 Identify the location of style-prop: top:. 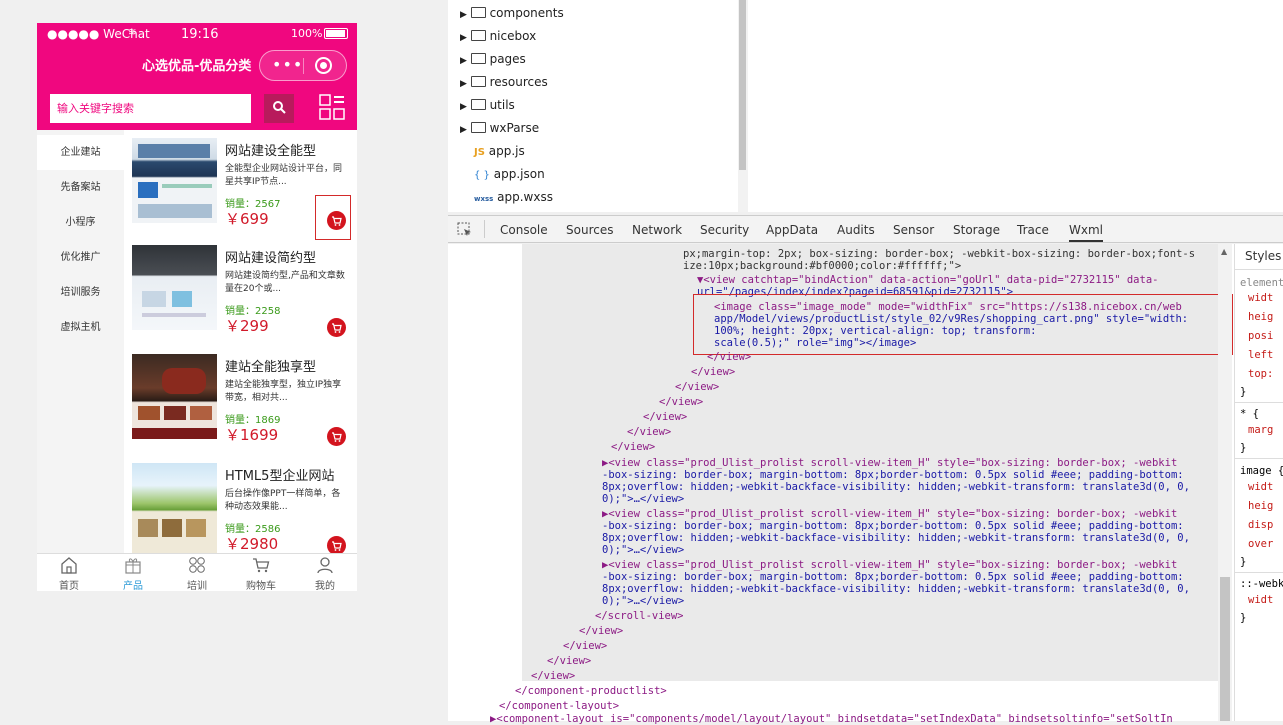
(1260, 374).